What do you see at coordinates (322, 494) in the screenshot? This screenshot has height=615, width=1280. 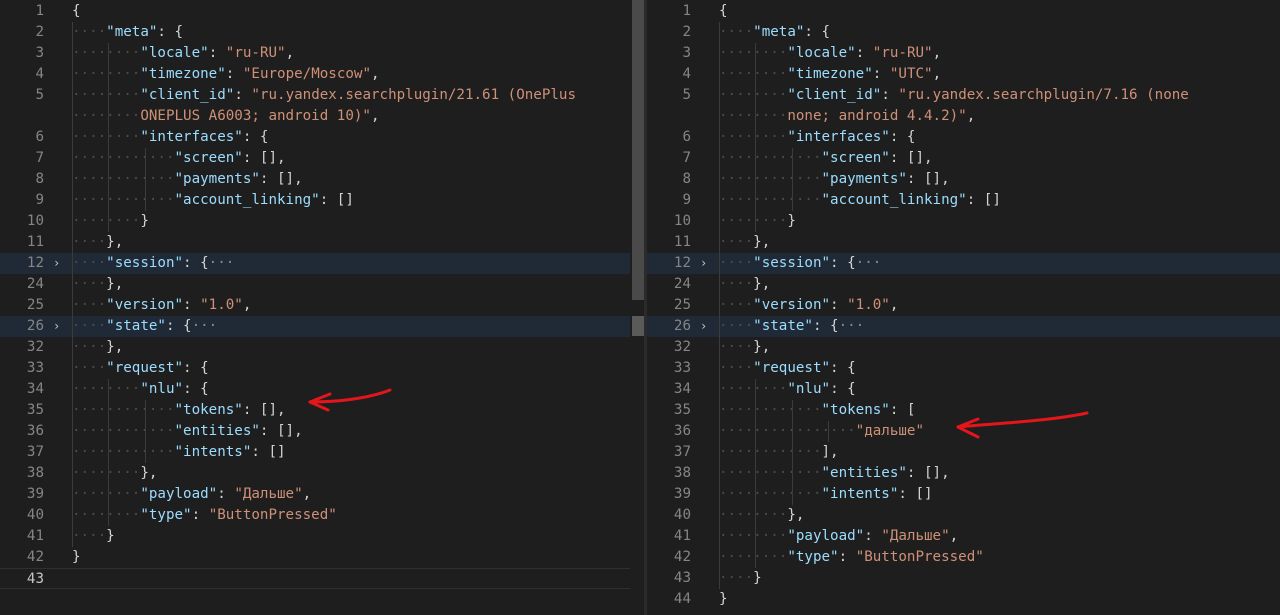 I see `code-line: 39 ········"payload": "Дальше",` at bounding box center [322, 494].